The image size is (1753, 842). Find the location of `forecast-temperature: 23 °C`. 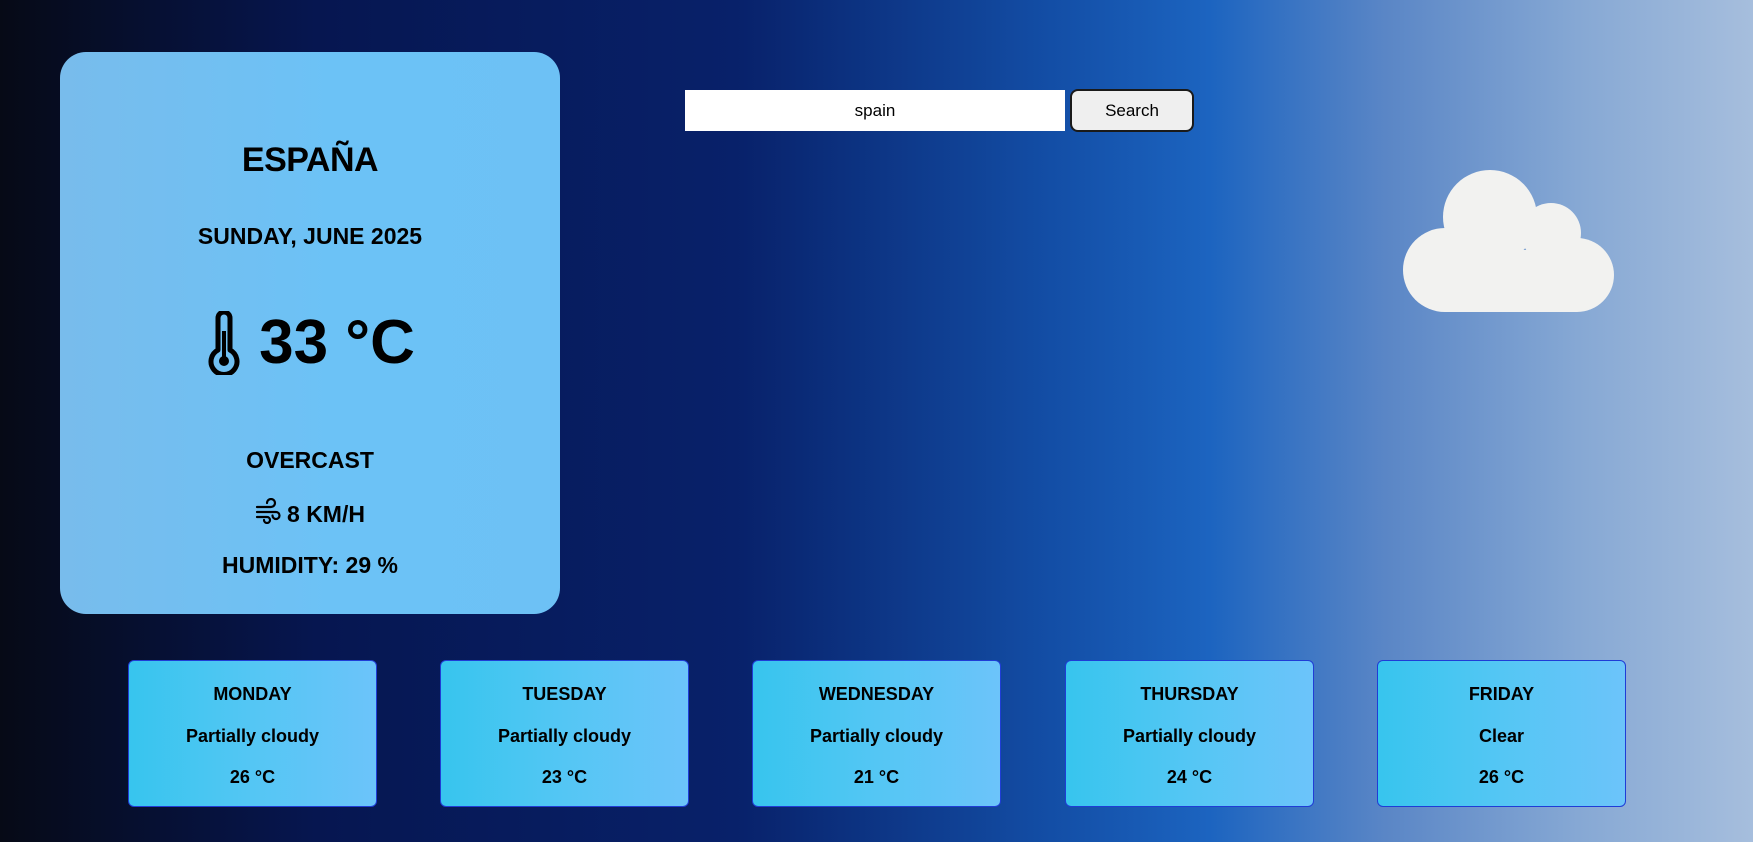

forecast-temperature: 23 °C is located at coordinates (564, 777).